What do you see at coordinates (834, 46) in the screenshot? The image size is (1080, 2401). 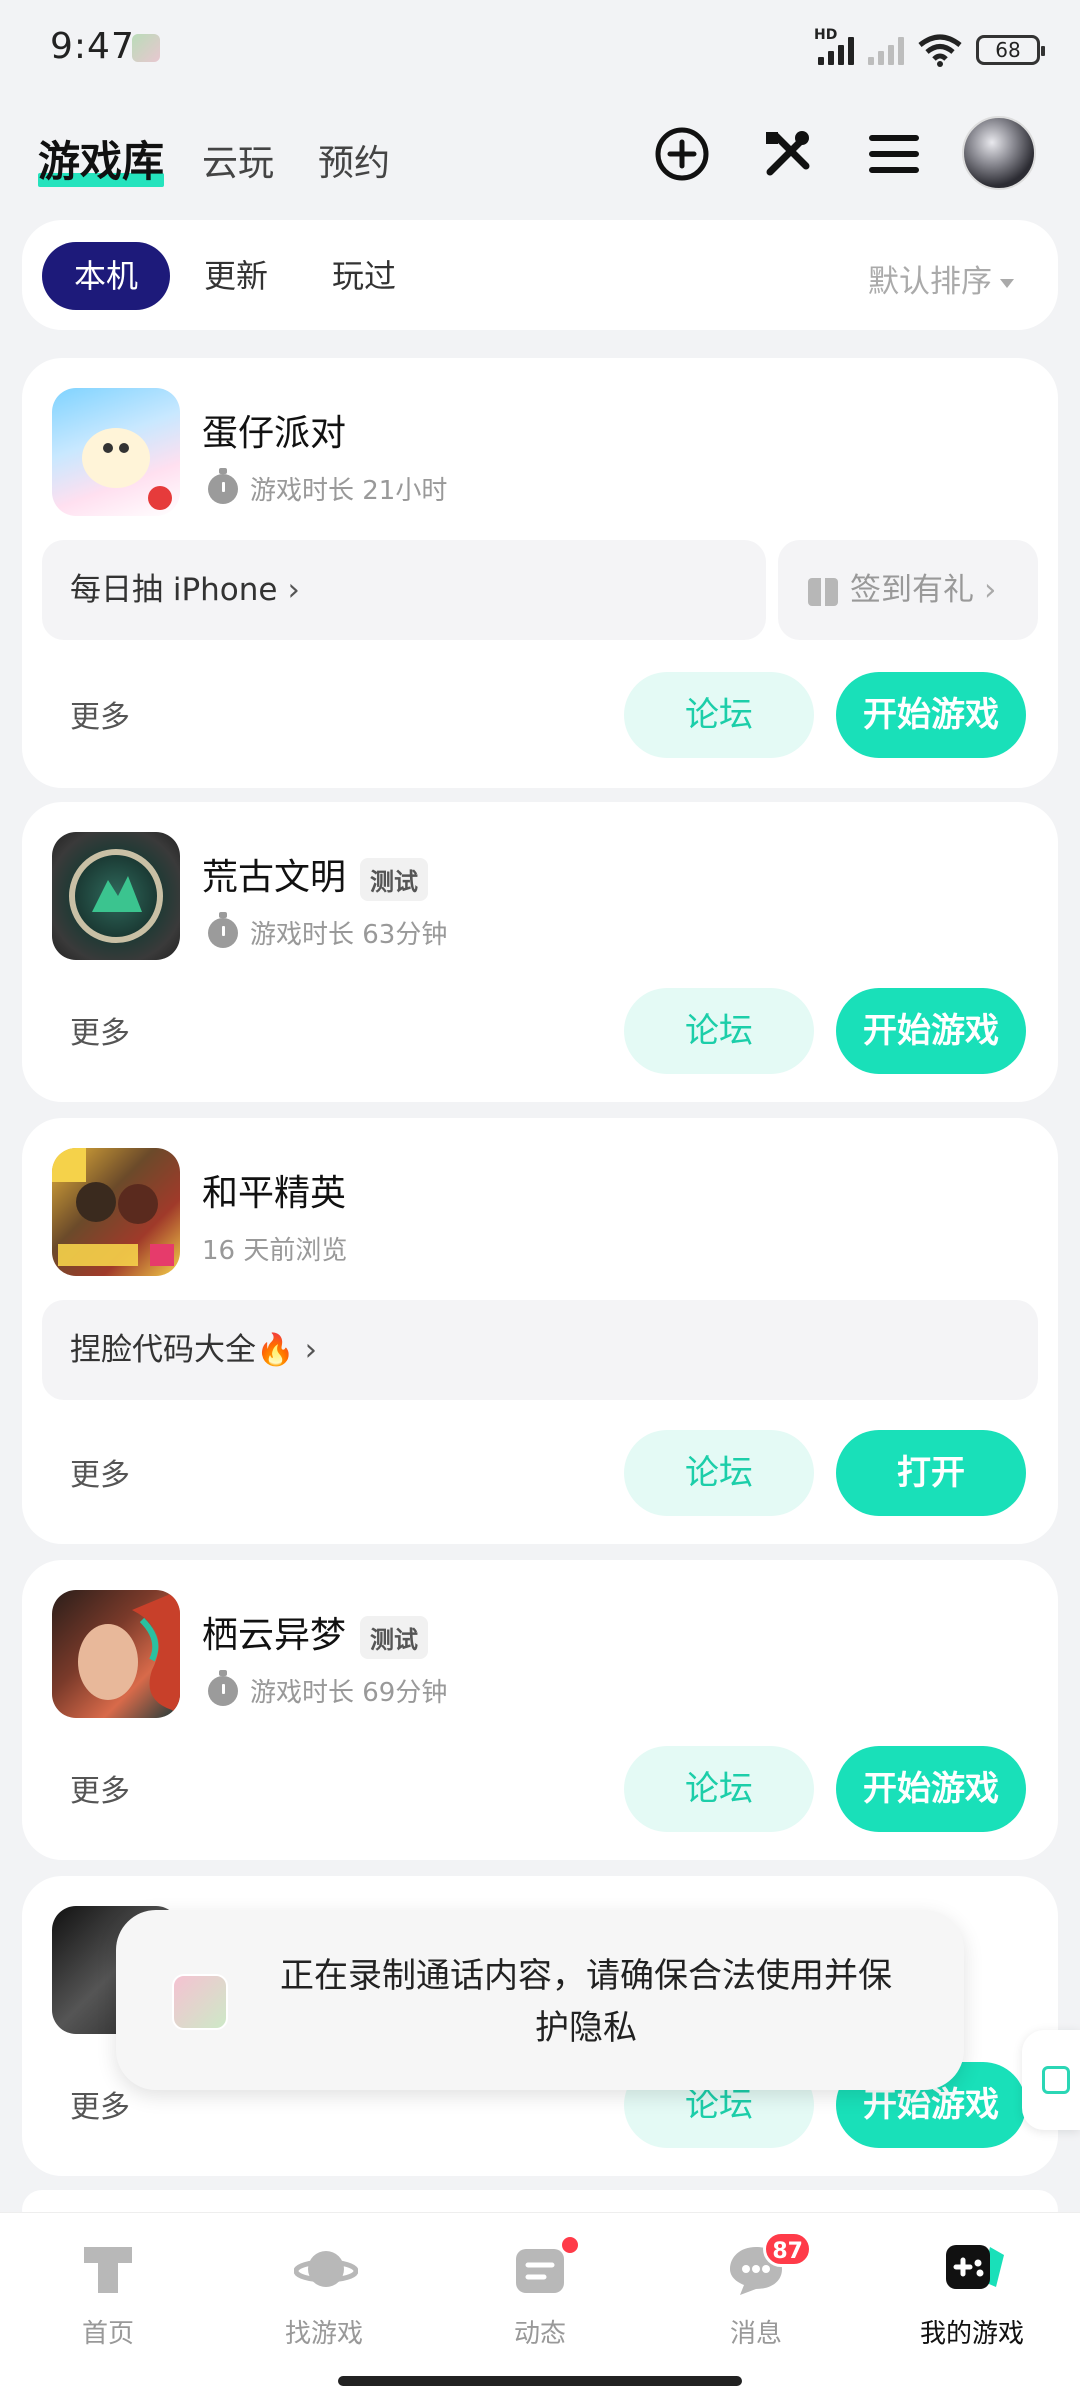 I see `signal-hd-icon: HD` at bounding box center [834, 46].